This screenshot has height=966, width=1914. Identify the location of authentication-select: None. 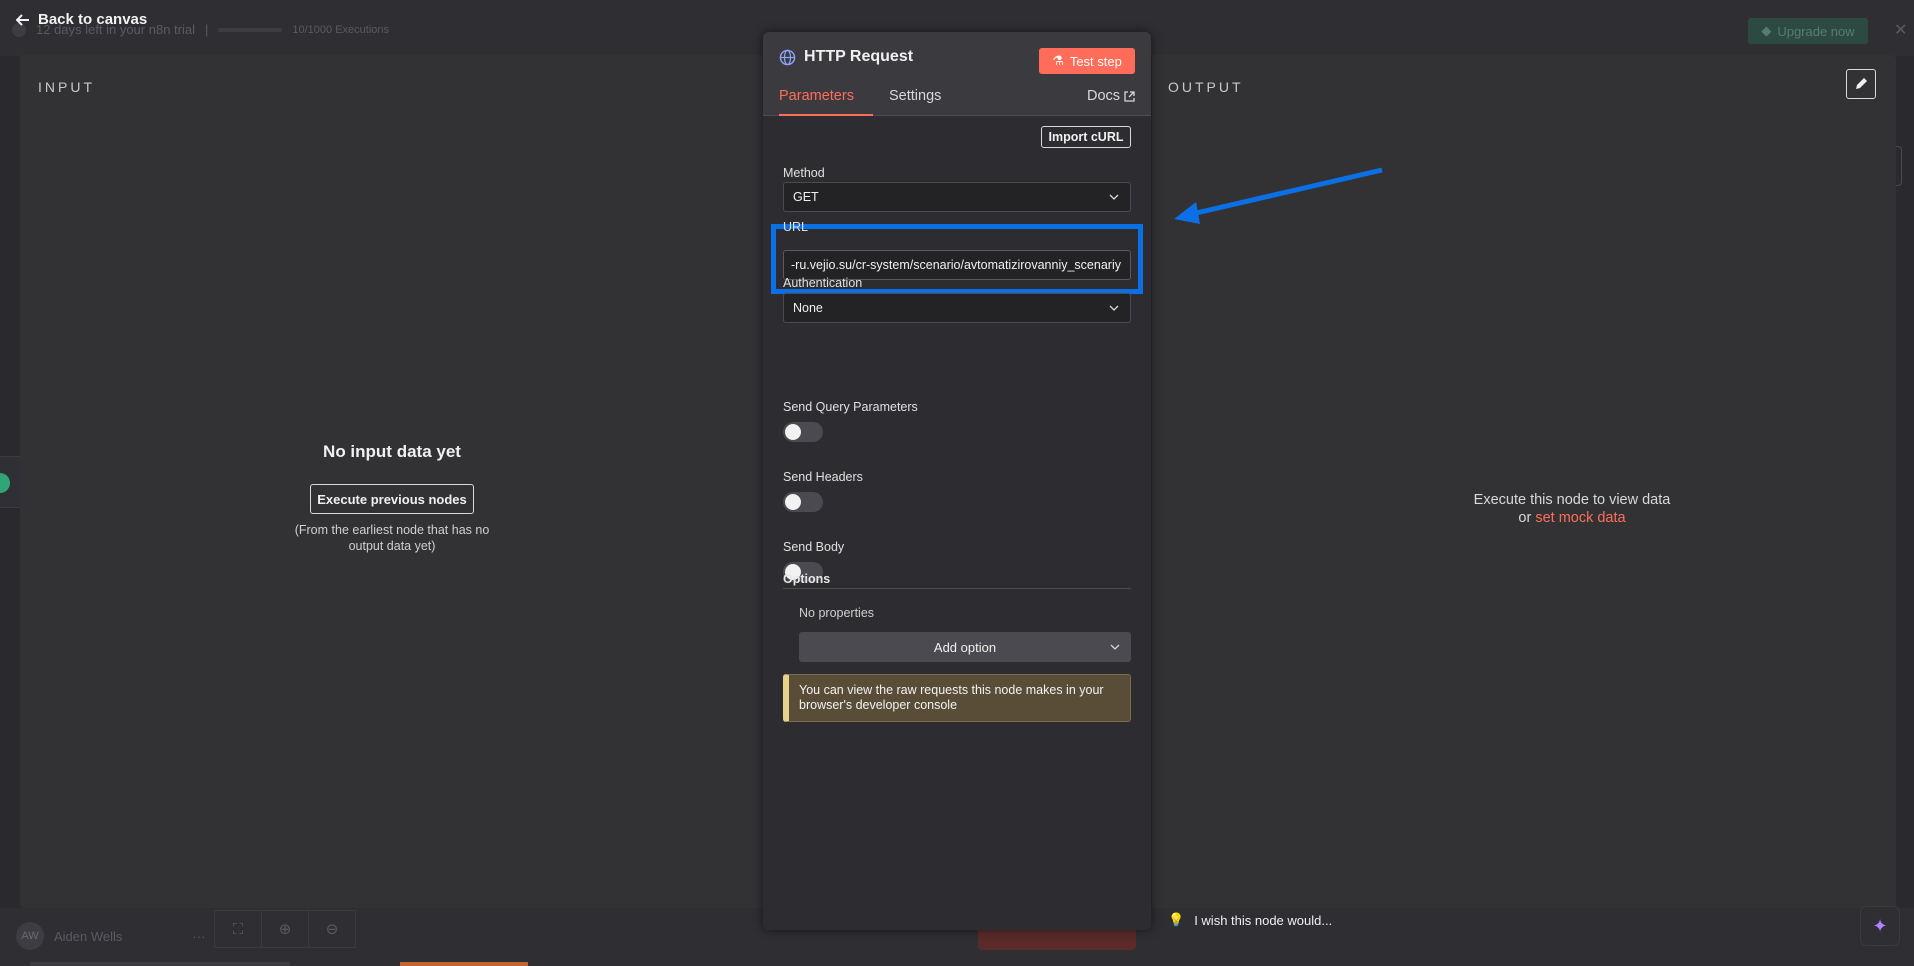
(957, 308).